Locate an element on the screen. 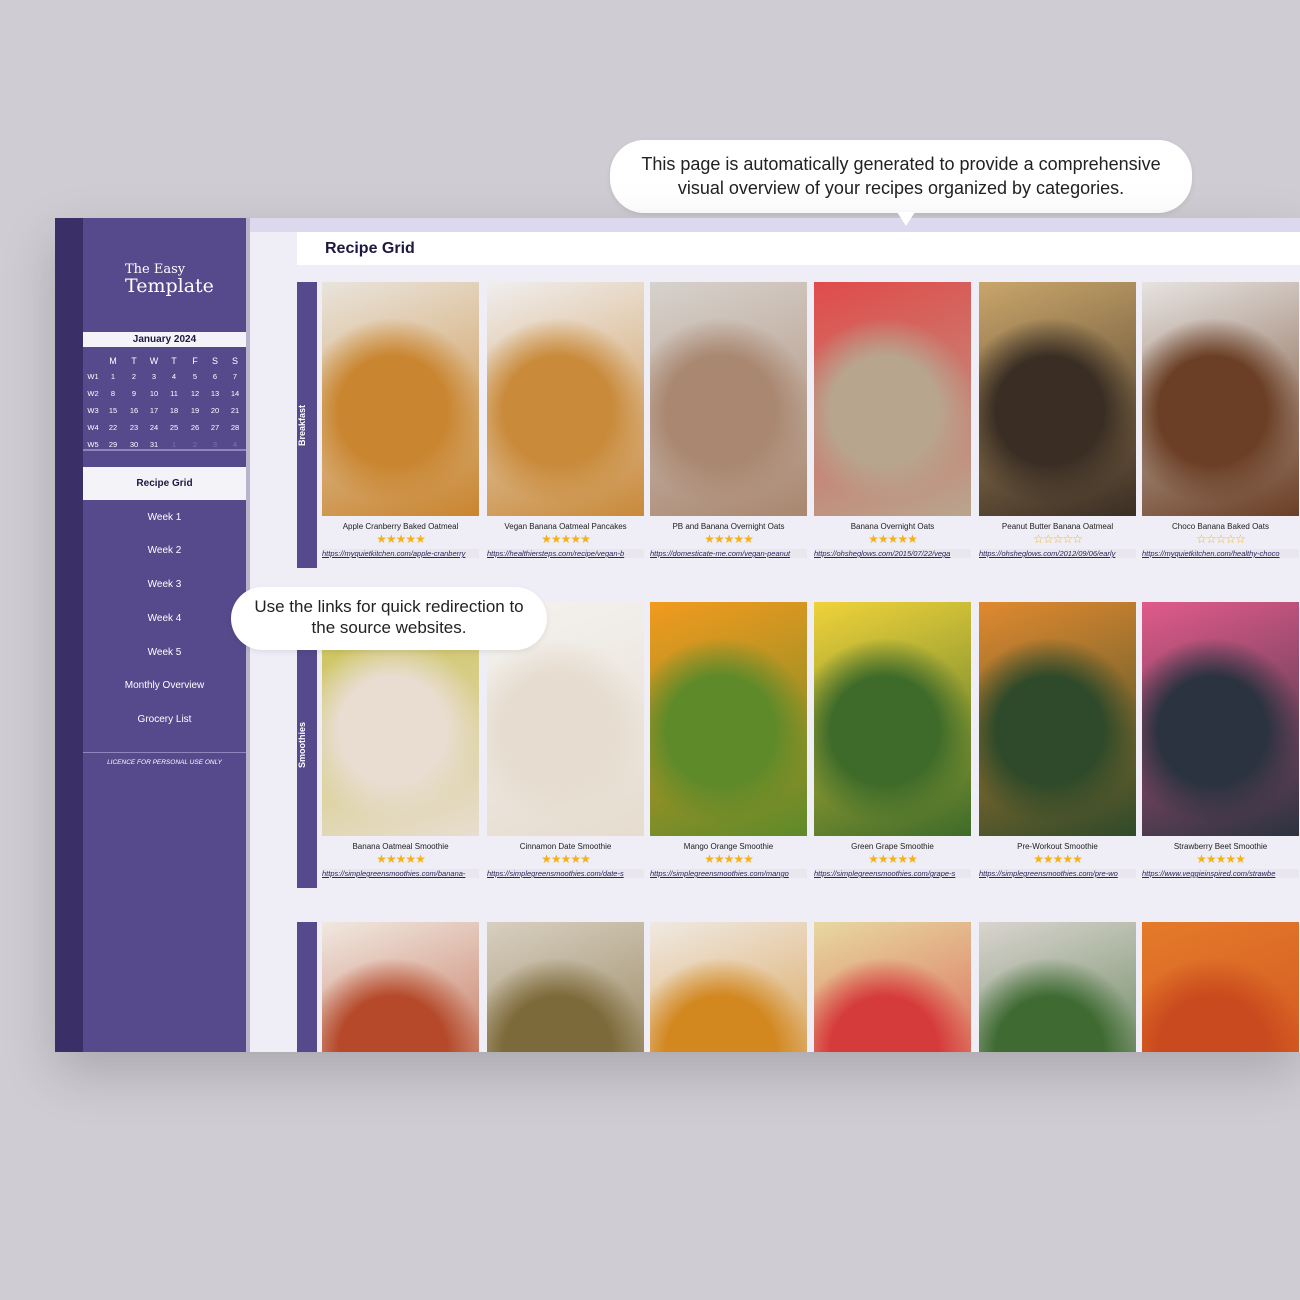 Image resolution: width=1300 pixels, height=1300 pixels. calendar-day: 24 is located at coordinates (154, 427).